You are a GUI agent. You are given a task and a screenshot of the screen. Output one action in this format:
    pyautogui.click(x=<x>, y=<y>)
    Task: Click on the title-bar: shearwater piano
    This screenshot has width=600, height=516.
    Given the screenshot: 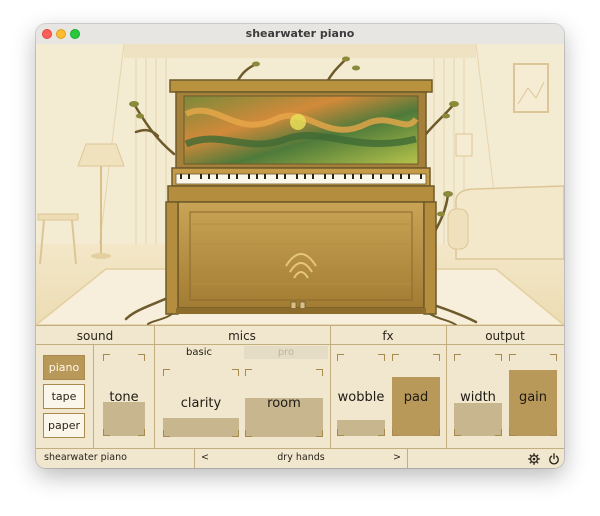 What is the action you would take?
    pyautogui.click(x=300, y=34)
    